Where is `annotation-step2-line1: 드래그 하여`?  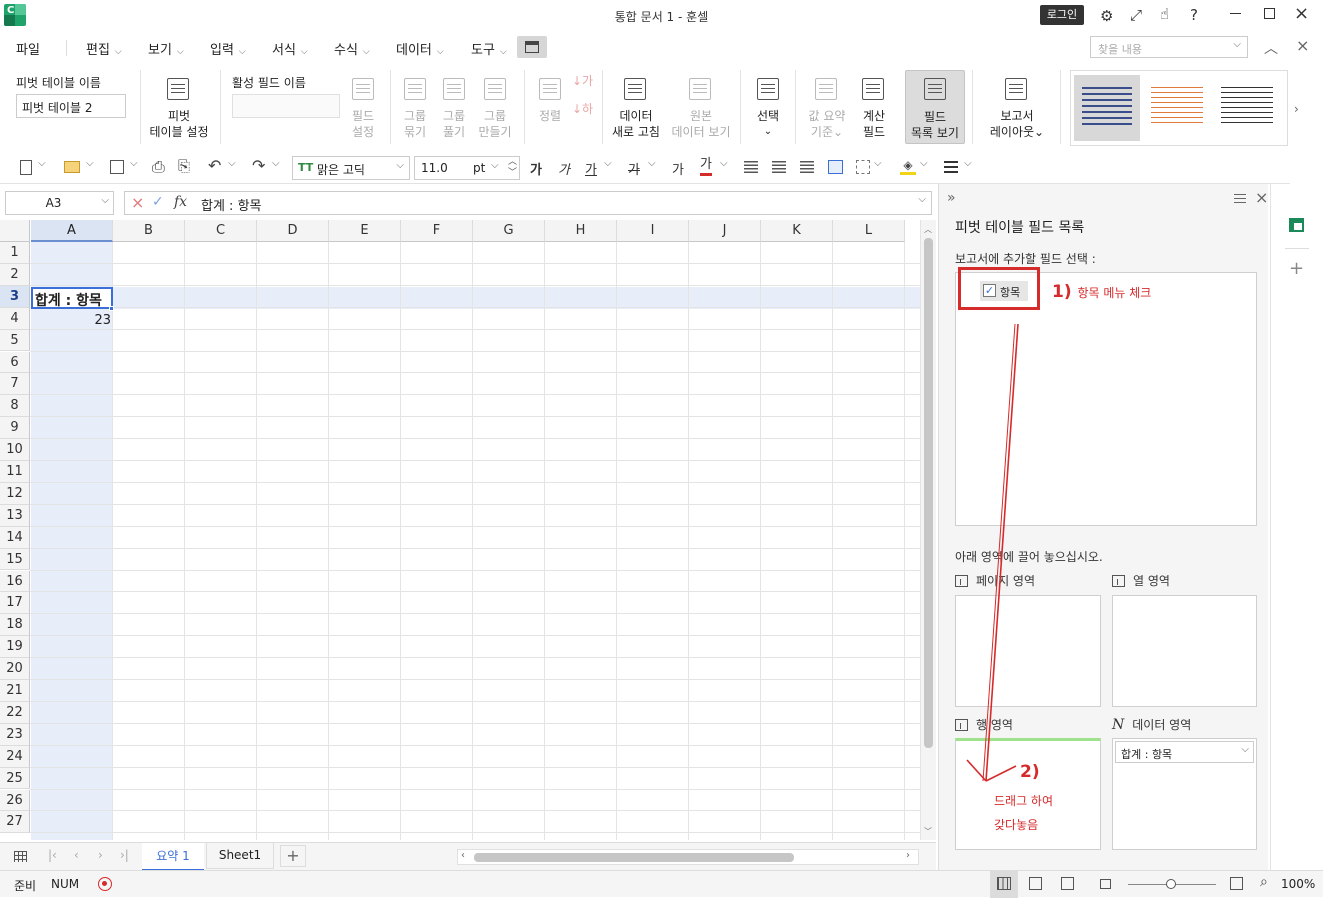
annotation-step2-line1: 드래그 하여 is located at coordinates (1024, 801).